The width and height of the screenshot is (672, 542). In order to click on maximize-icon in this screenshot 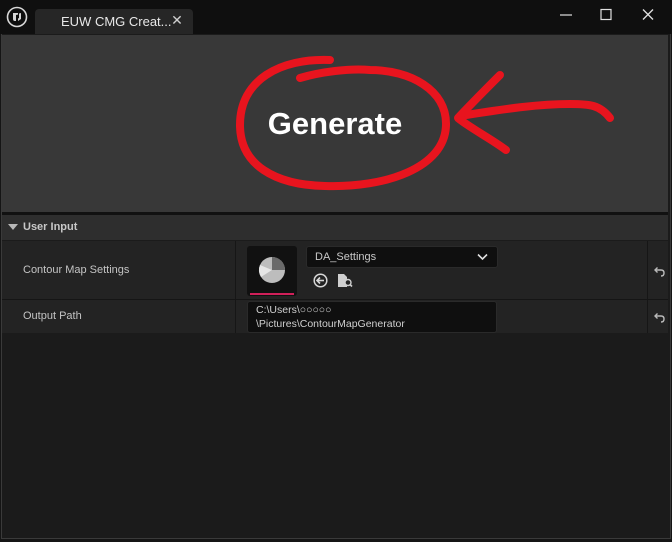, I will do `click(606, 14)`.